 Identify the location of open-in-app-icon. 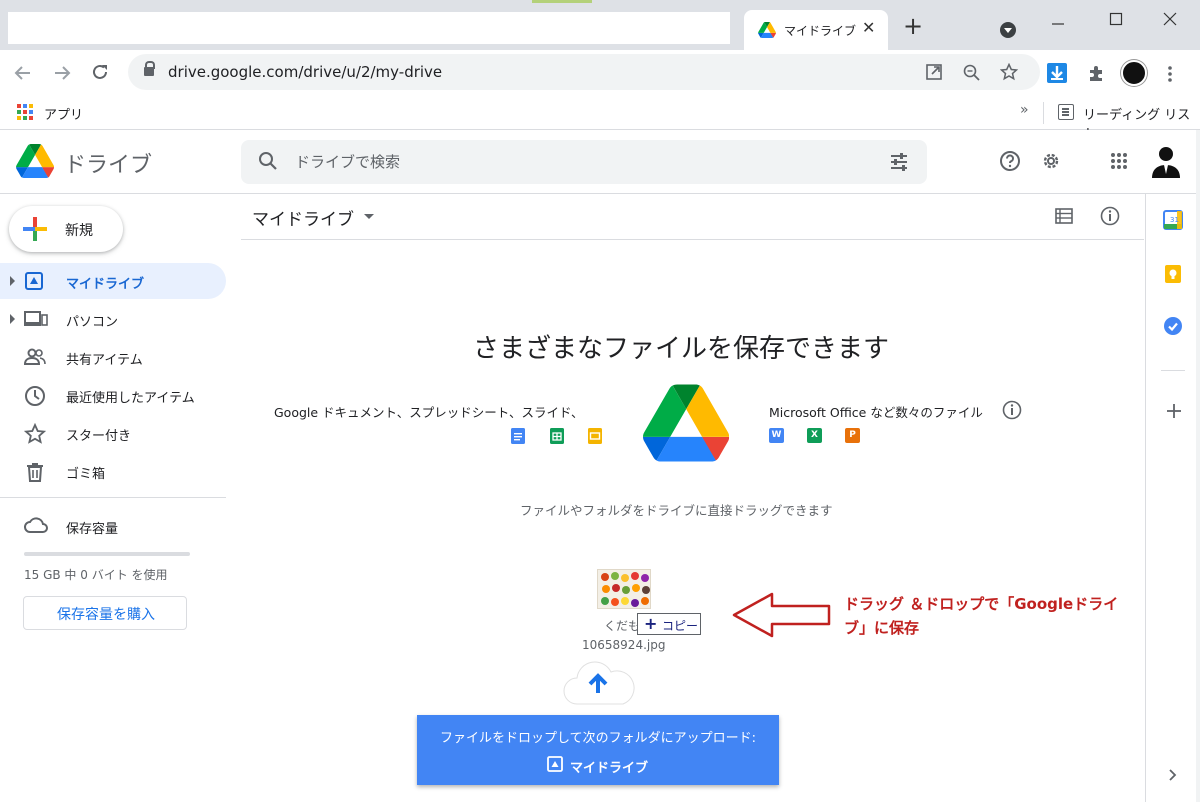
(934, 72).